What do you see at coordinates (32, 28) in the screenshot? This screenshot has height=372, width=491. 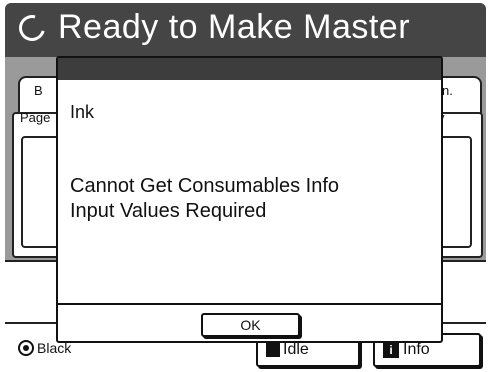 I see `progress-ring-icon` at bounding box center [32, 28].